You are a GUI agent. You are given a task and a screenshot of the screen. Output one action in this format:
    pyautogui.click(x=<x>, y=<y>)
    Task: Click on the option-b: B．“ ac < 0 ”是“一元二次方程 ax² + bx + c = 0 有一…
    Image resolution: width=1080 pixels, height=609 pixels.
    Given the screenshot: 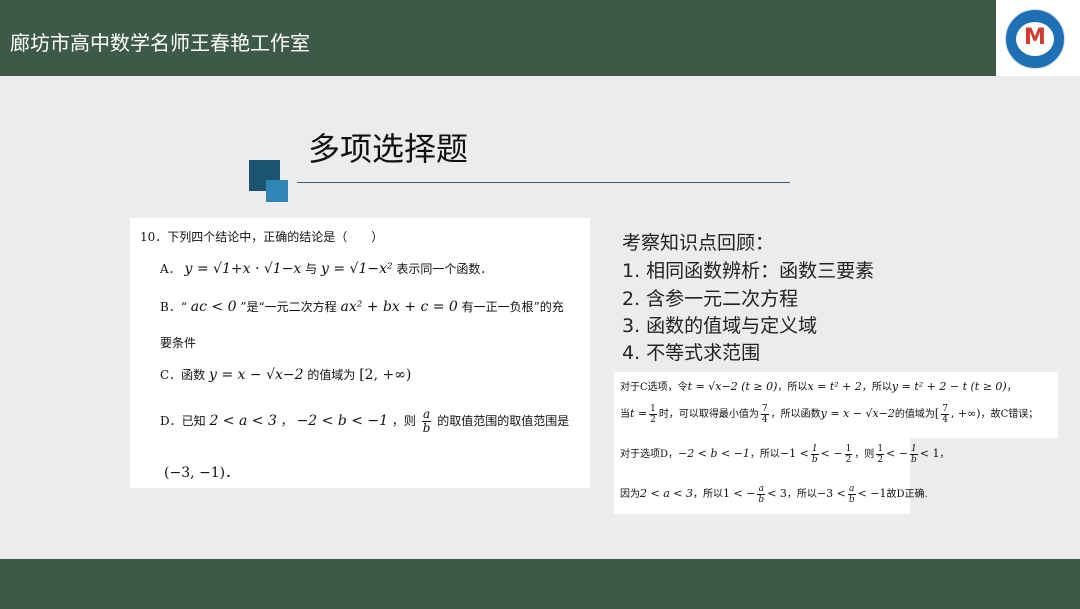 What is the action you would take?
    pyautogui.click(x=362, y=306)
    